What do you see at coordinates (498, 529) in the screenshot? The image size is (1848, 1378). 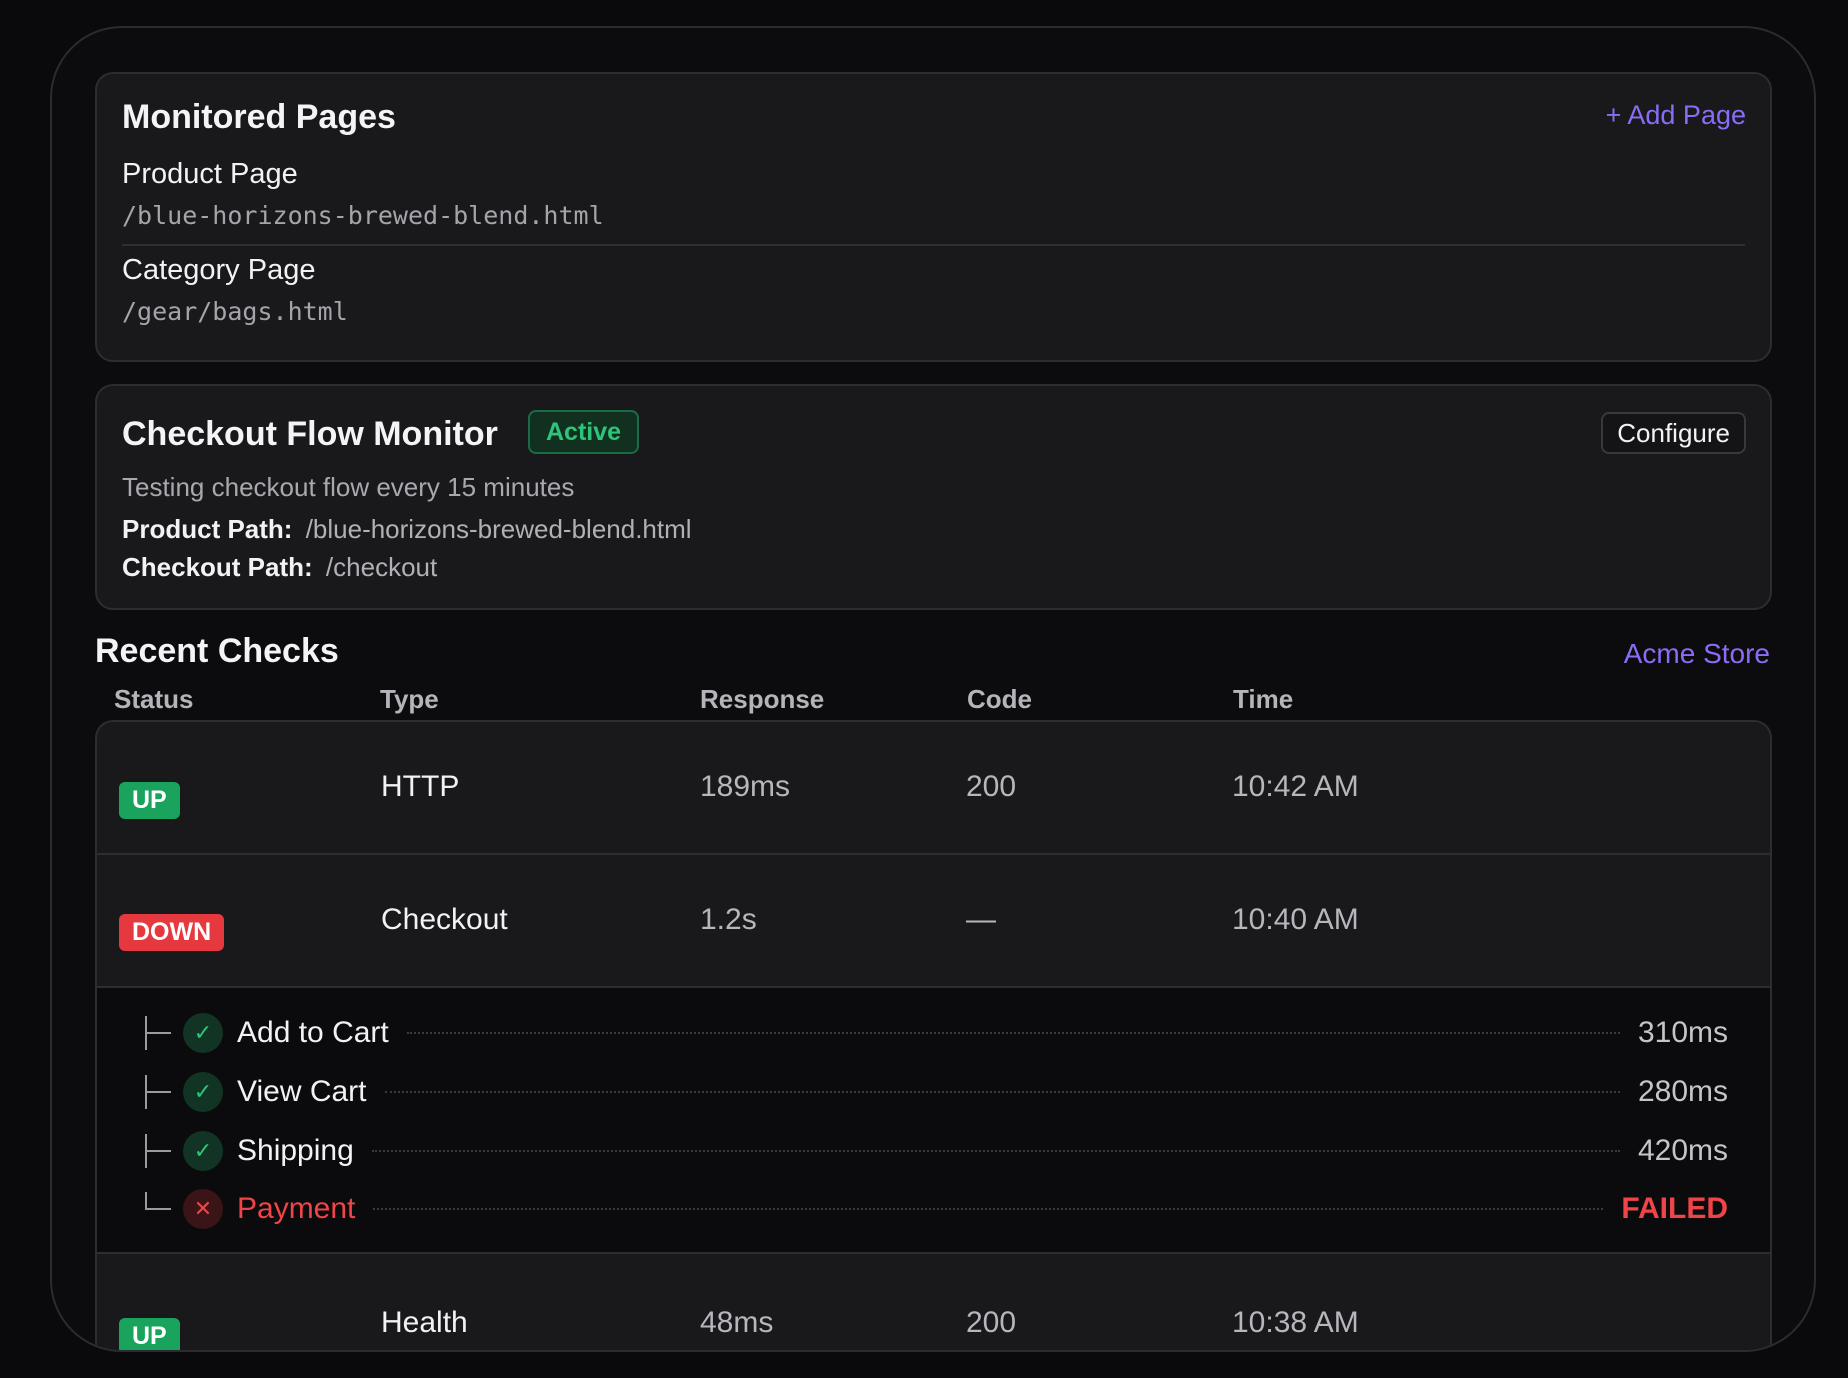 I see `product-path-value: /blue-horizons-brewed-blend.html` at bounding box center [498, 529].